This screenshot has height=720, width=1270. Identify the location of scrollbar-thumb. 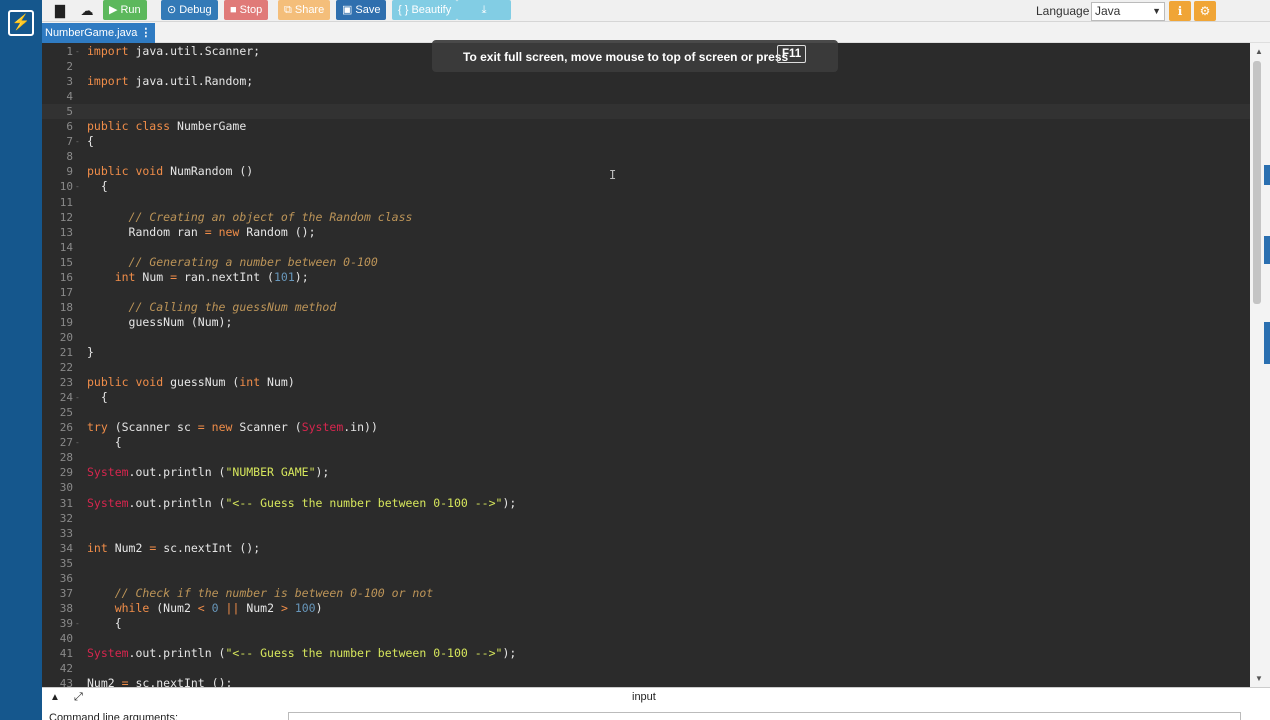
(1257, 182).